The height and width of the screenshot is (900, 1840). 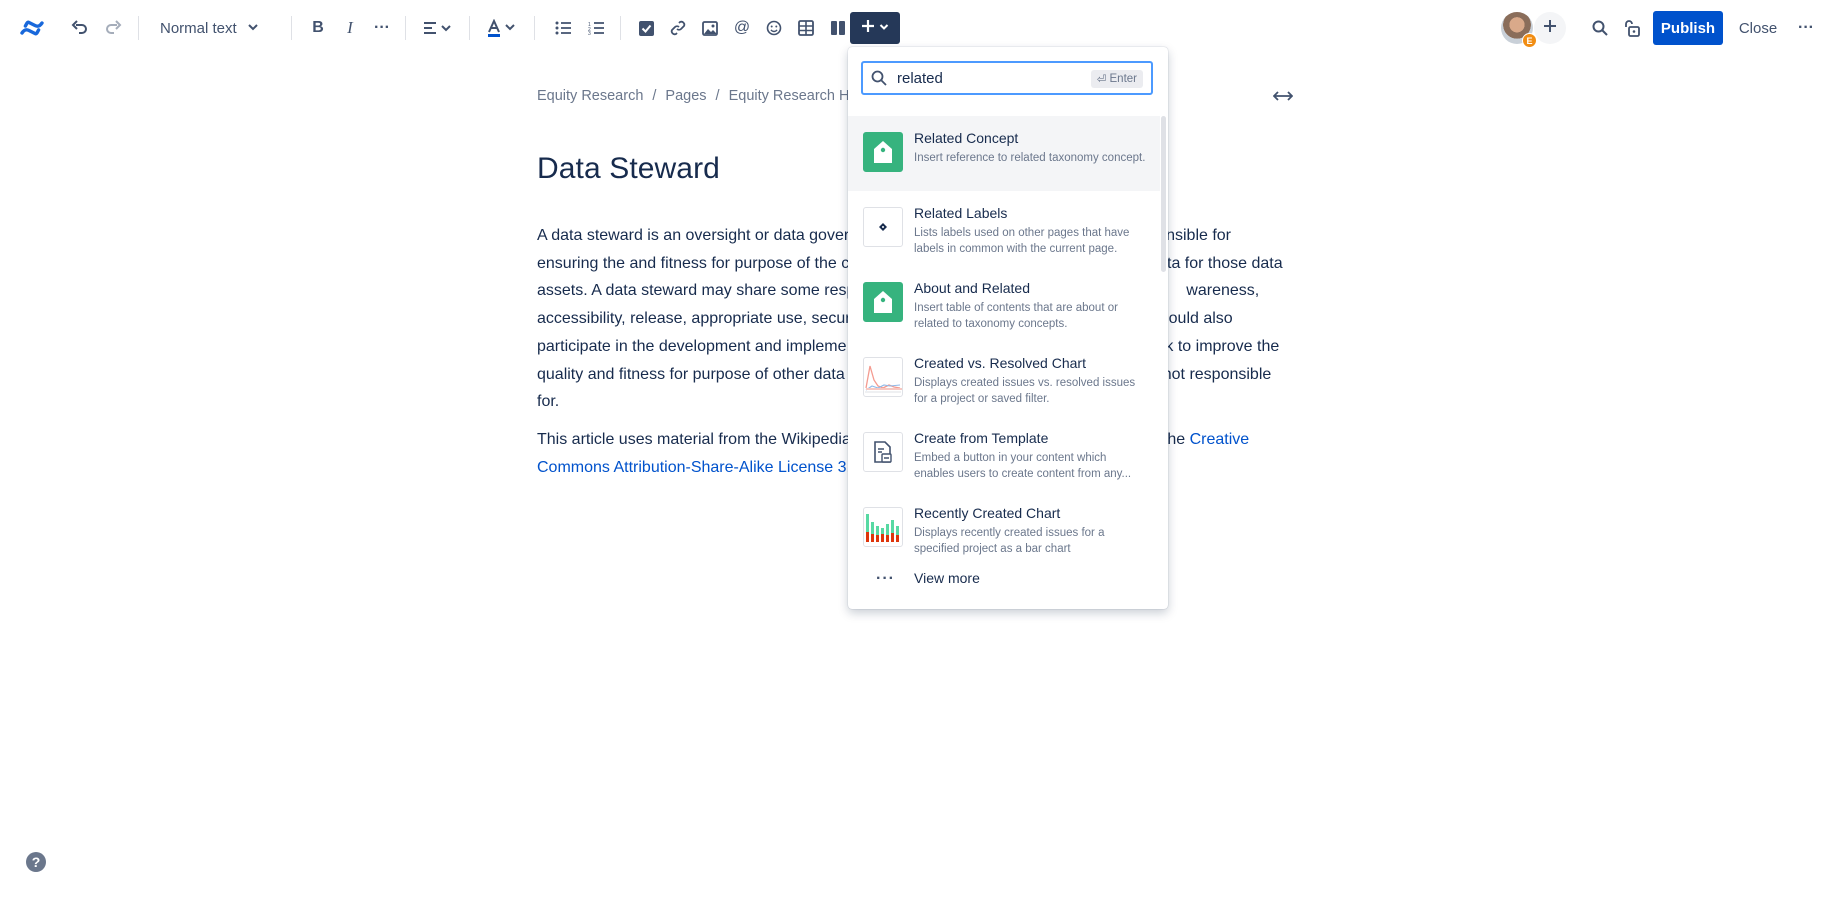 What do you see at coordinates (350, 28) in the screenshot?
I see `italic-icon: I` at bounding box center [350, 28].